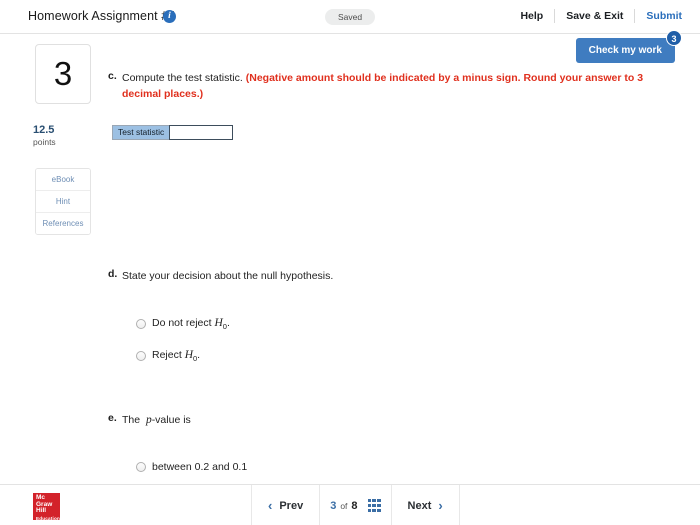 The height and width of the screenshot is (525, 700). What do you see at coordinates (48, 518) in the screenshot?
I see `logo-line-4: Education` at bounding box center [48, 518].